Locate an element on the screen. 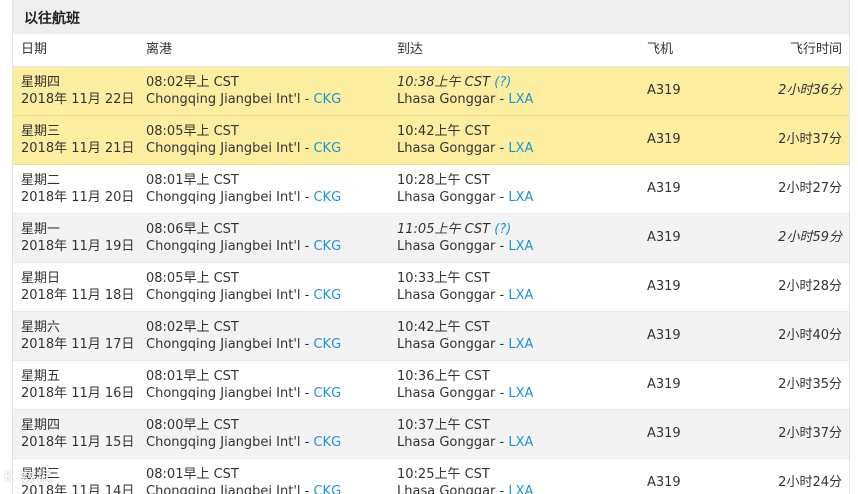  date-cell: 星期四 2018年 11月 15日 is located at coordinates (77, 434).